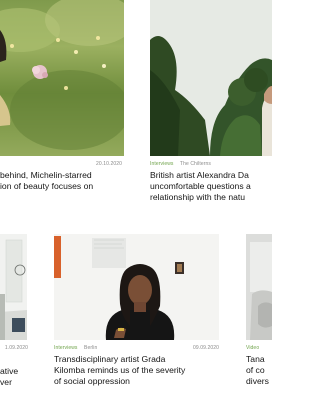  Describe the element at coordinates (9, 377) in the screenshot. I see `article-title: ative ver` at that location.